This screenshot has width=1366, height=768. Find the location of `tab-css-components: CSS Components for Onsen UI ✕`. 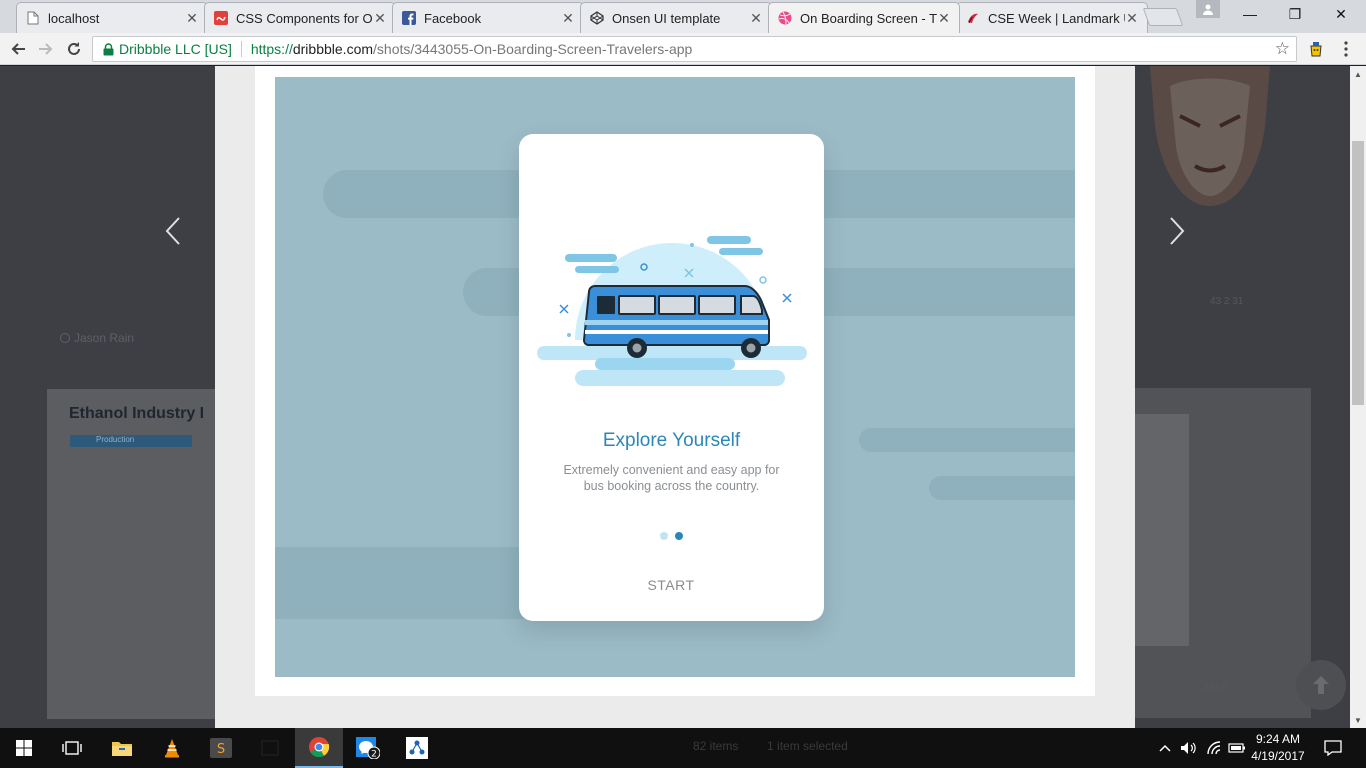

tab-css-components: CSS Components for Onsen UI ✕ is located at coordinates (300, 17).